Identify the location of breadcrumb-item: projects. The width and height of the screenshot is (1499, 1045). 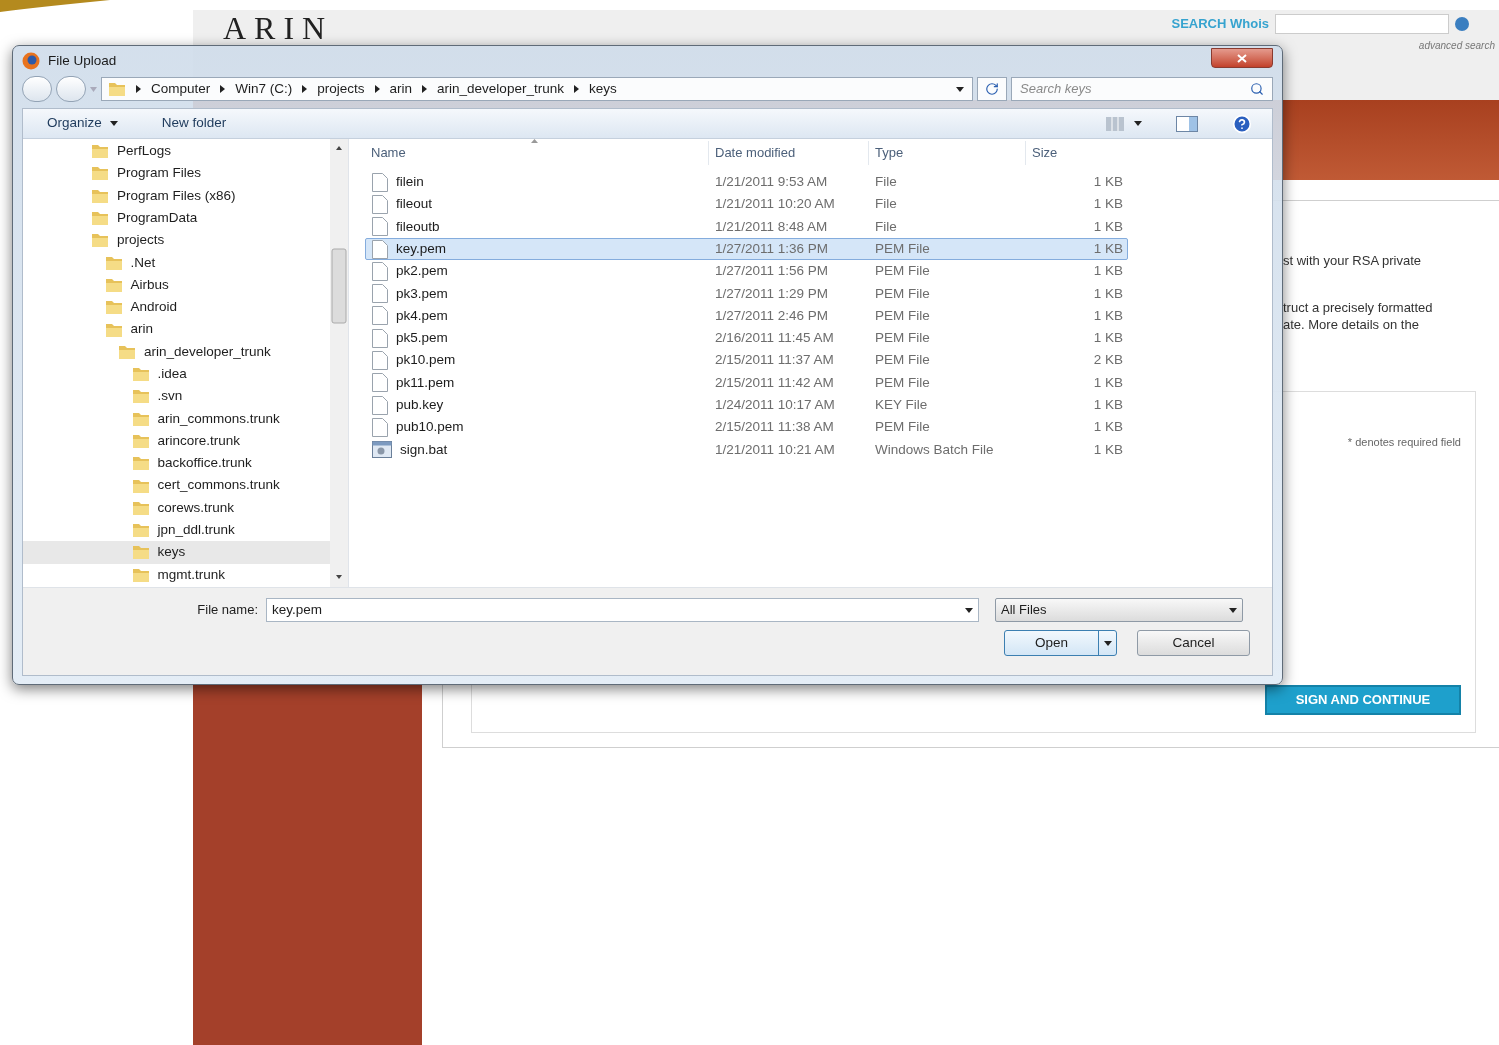
(341, 89).